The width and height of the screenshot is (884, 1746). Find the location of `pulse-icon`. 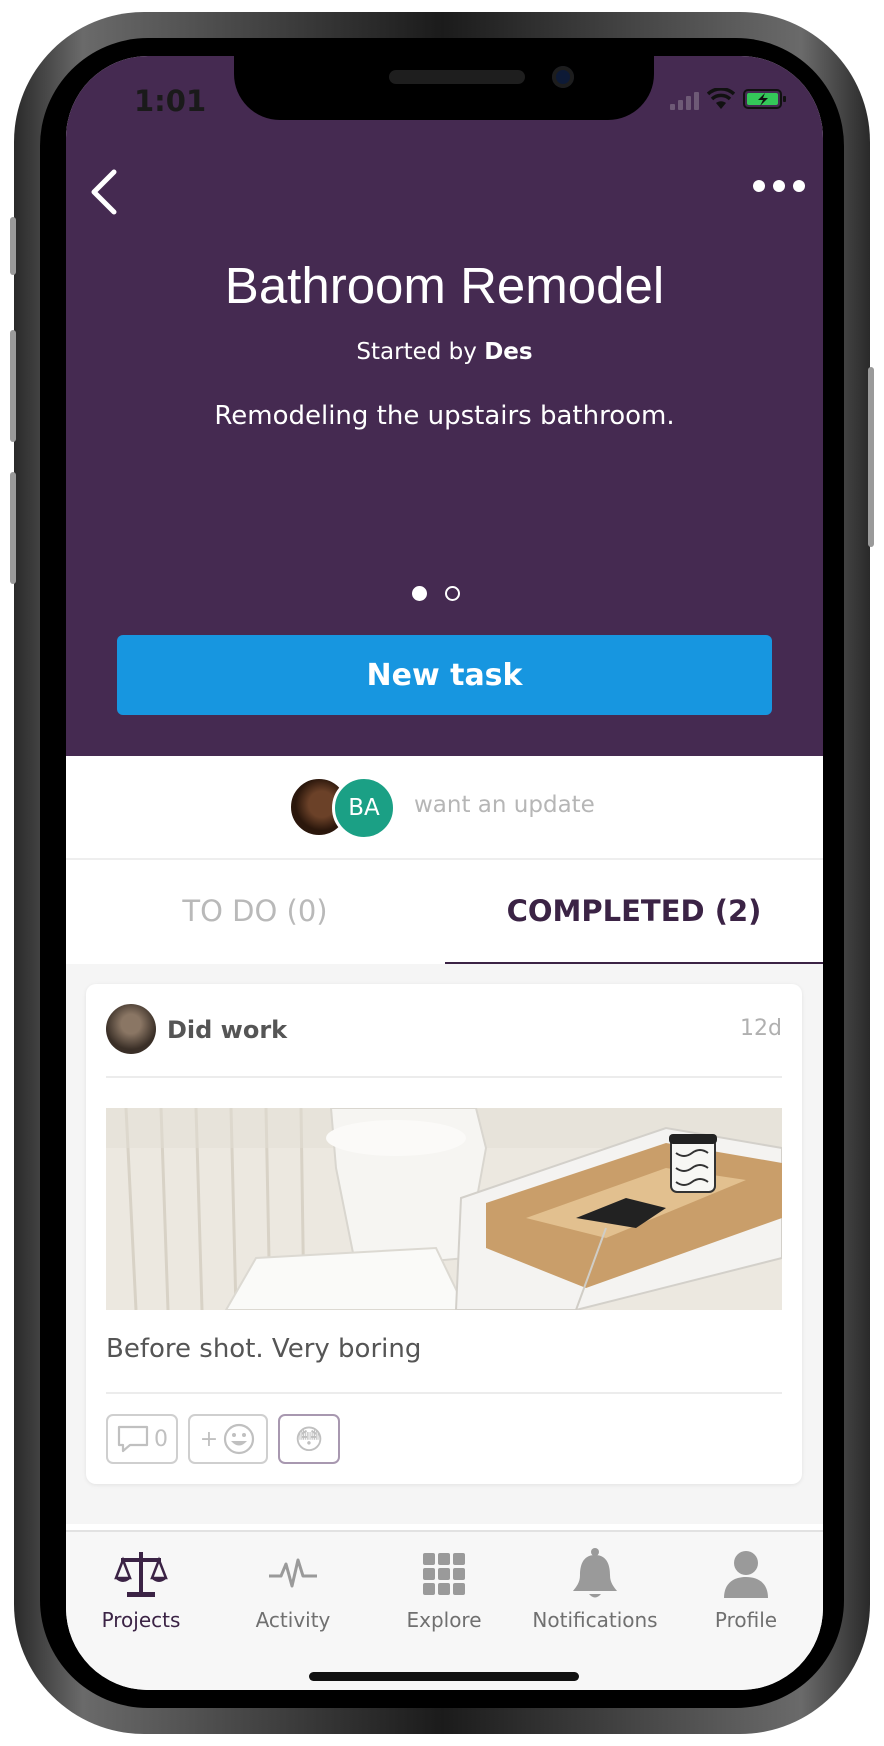

pulse-icon is located at coordinates (293, 1573).